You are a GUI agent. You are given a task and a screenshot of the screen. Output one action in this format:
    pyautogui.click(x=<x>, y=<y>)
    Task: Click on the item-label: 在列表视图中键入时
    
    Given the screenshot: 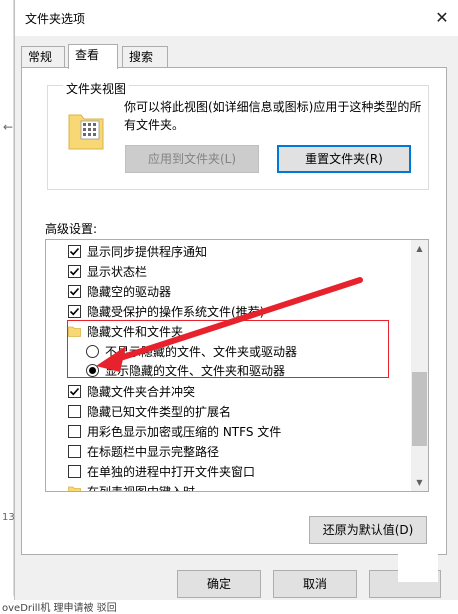 What is the action you would take?
    pyautogui.click(x=141, y=488)
    